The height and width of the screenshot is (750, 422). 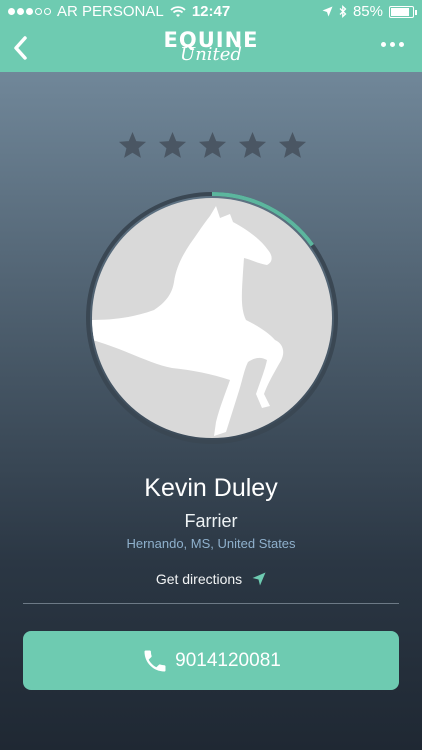 What do you see at coordinates (392, 44) in the screenshot?
I see `more-button` at bounding box center [392, 44].